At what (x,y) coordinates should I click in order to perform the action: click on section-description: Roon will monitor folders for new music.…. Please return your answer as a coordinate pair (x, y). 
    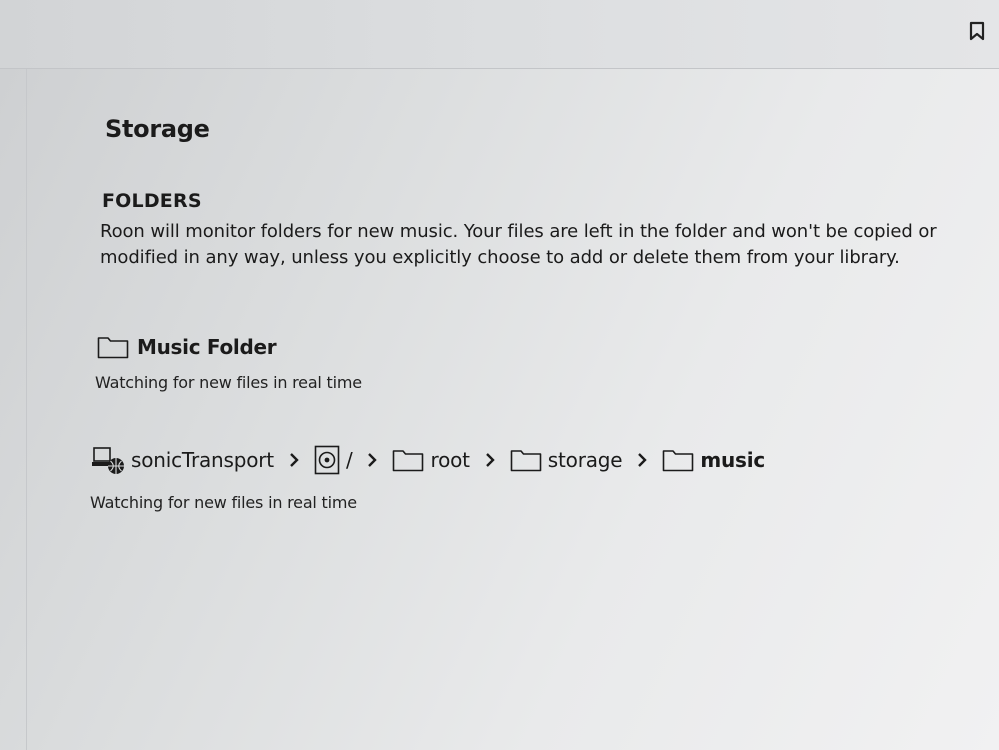
    Looking at the image, I should click on (518, 244).